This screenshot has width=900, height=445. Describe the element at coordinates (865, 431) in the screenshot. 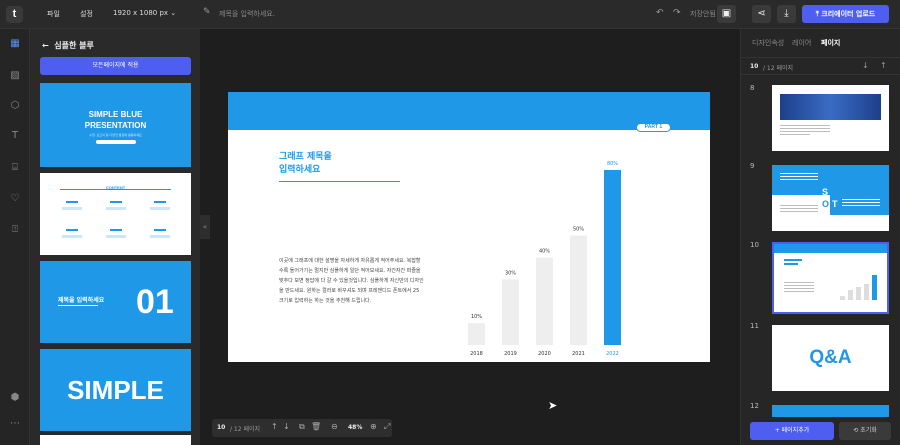

I see `reset-button: ⟲ 초기화` at that location.